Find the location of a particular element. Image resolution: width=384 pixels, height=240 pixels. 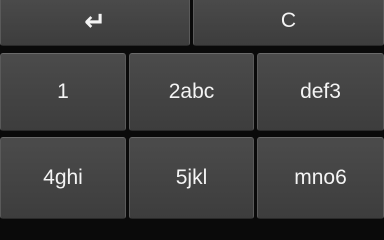

key-2abc-label: 2abc is located at coordinates (191, 91).